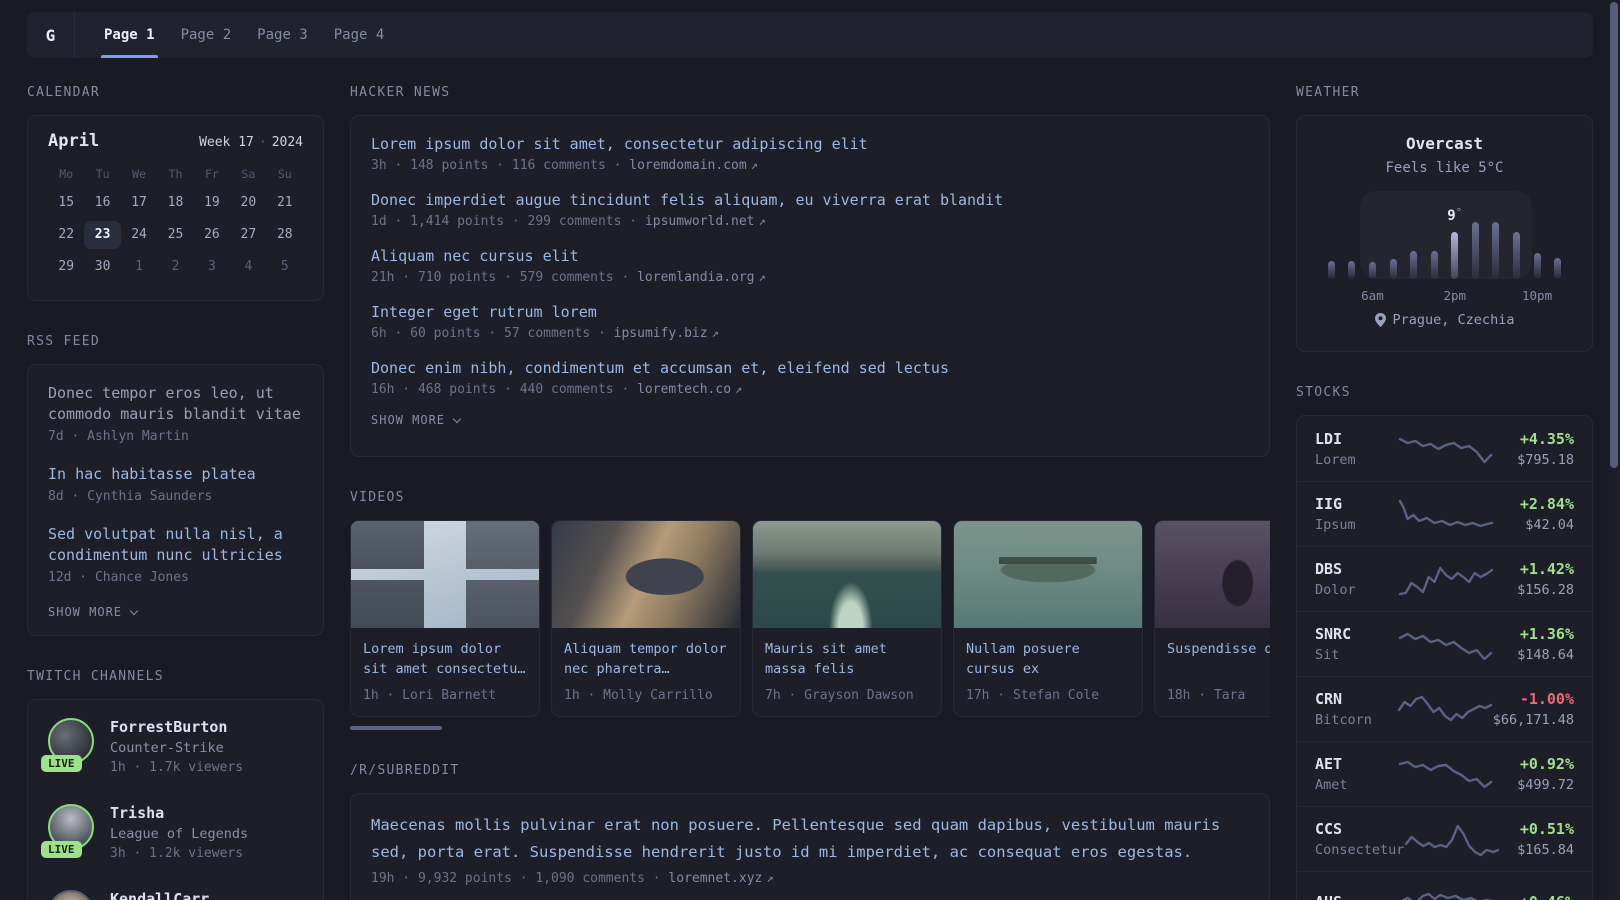  I want to click on page-tabs: Page 1 Page 2 Page 3 Page 4, so click(236, 35).